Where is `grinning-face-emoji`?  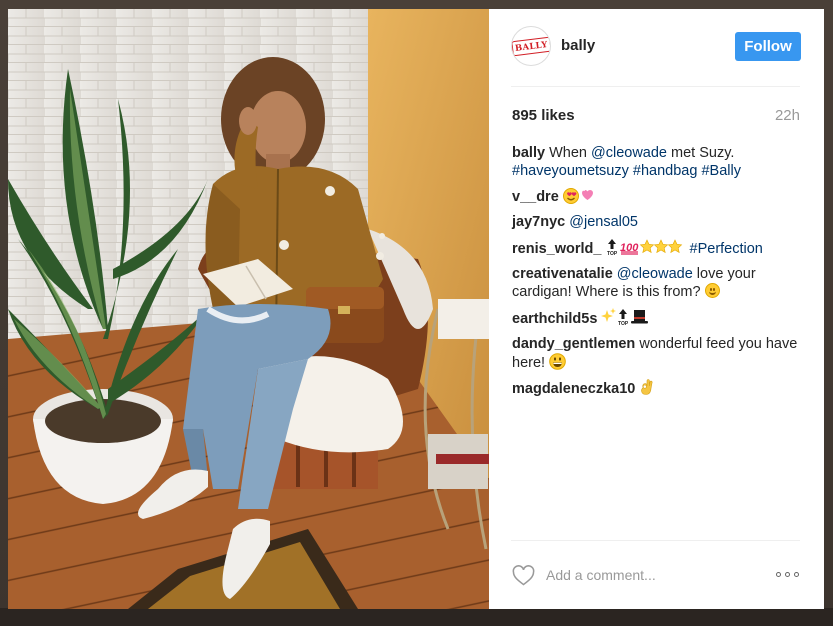 grinning-face-emoji is located at coordinates (557, 361).